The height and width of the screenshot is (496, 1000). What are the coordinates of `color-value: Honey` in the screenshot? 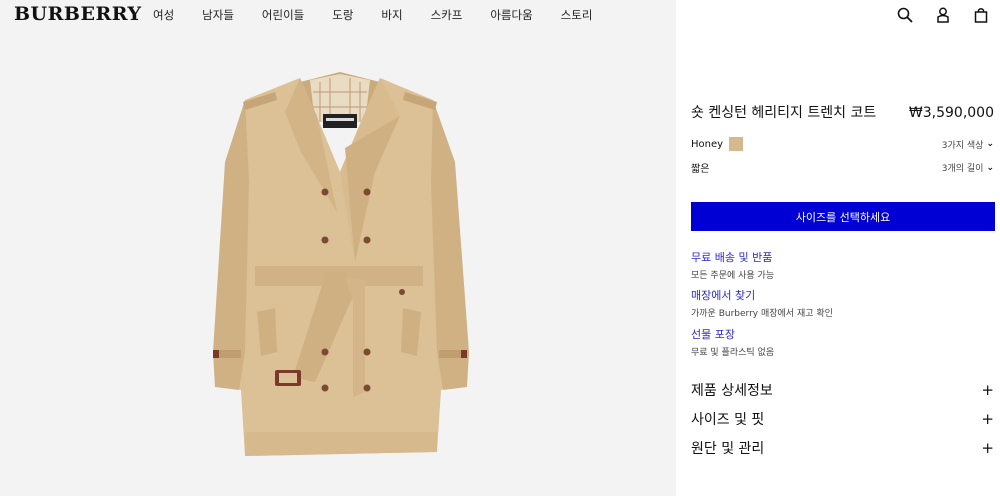 It's located at (707, 144).